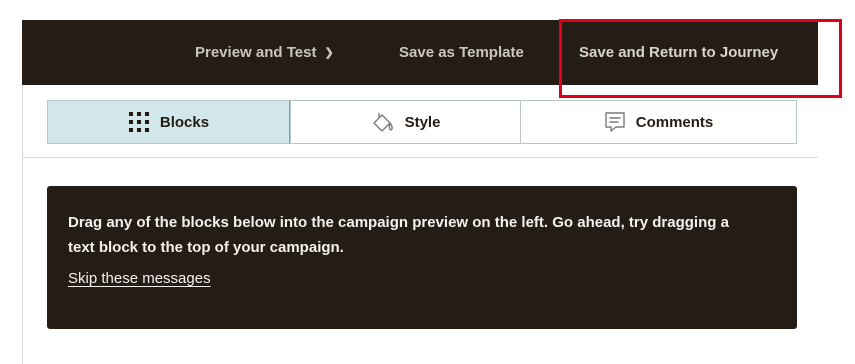 This screenshot has height=364, width=855. I want to click on save-as-template-button: Save as Template, so click(461, 52).